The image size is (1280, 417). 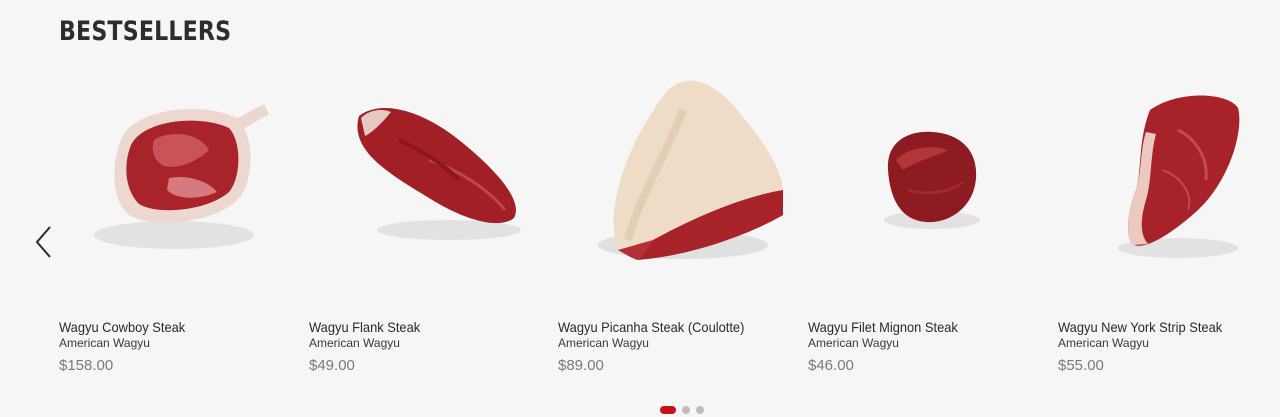 I want to click on product-card: Wagyu Flank Steak American Wagyu $49.00, so click(x=419, y=225).